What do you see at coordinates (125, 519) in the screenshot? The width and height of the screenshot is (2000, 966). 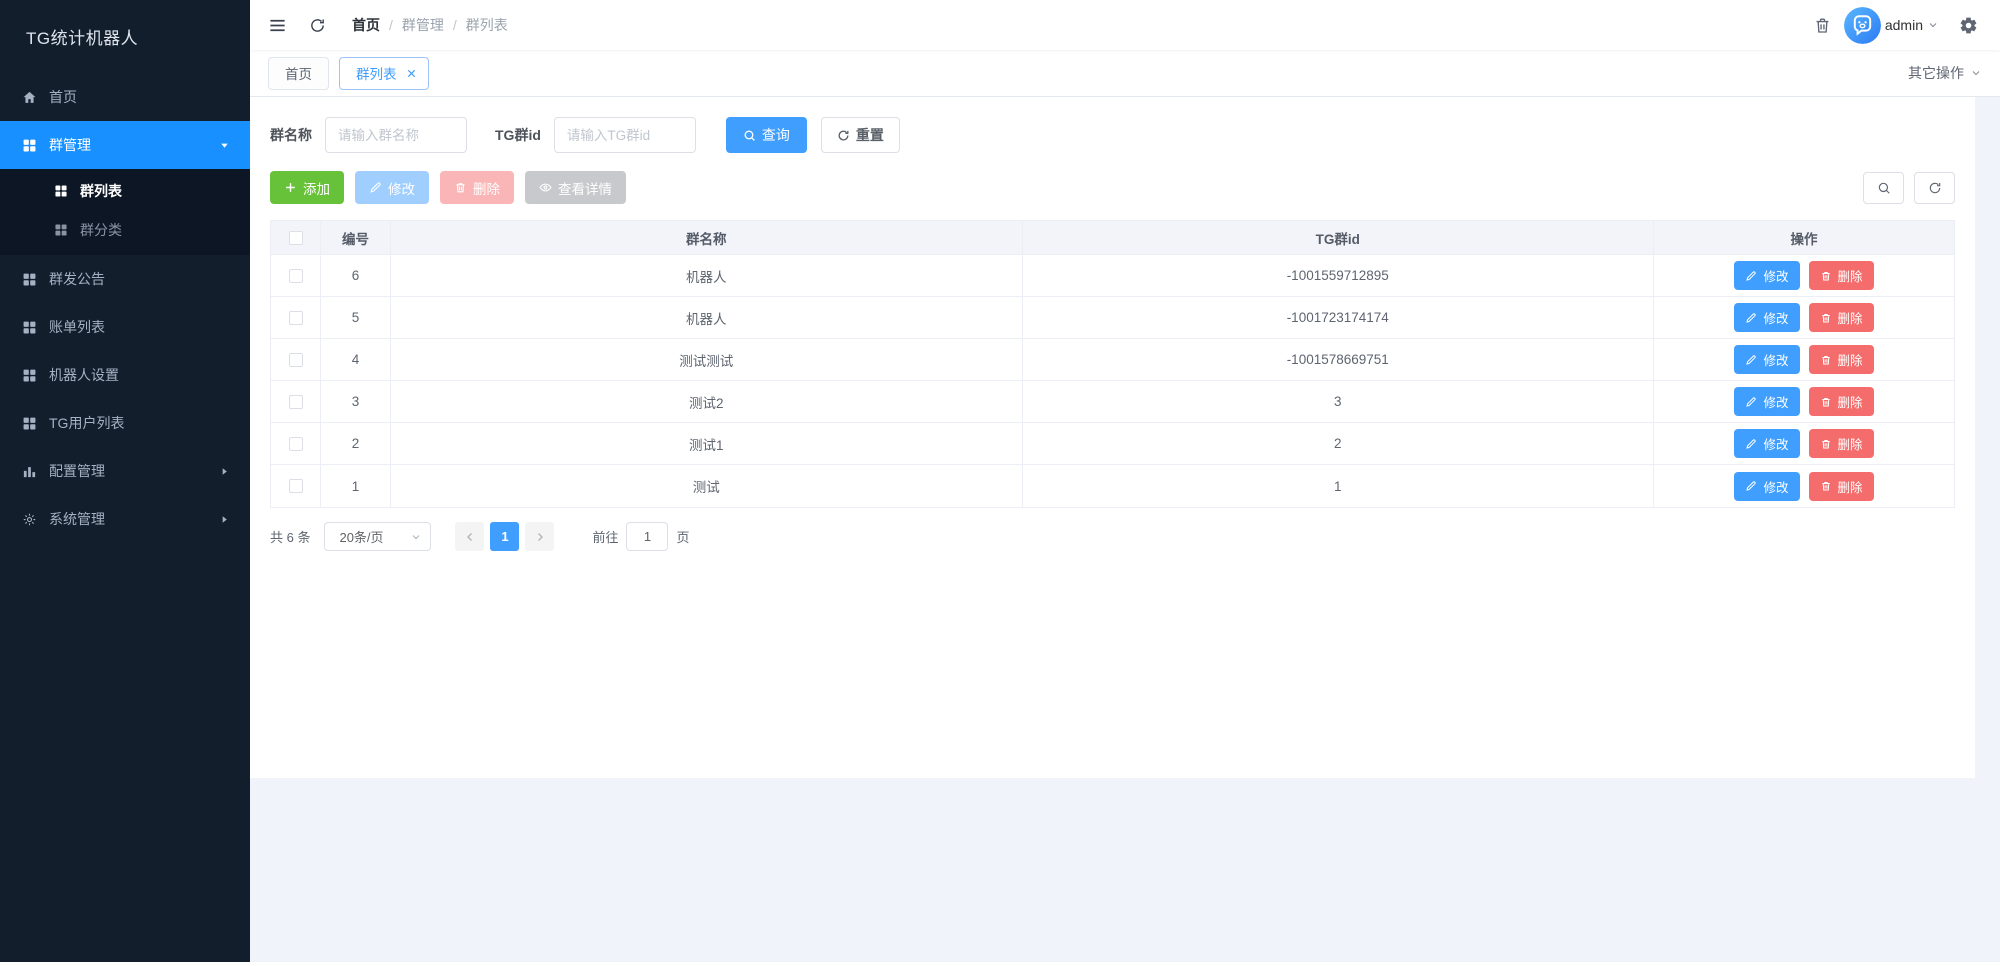 I see `sidebar-item-system-management: 系统管理` at bounding box center [125, 519].